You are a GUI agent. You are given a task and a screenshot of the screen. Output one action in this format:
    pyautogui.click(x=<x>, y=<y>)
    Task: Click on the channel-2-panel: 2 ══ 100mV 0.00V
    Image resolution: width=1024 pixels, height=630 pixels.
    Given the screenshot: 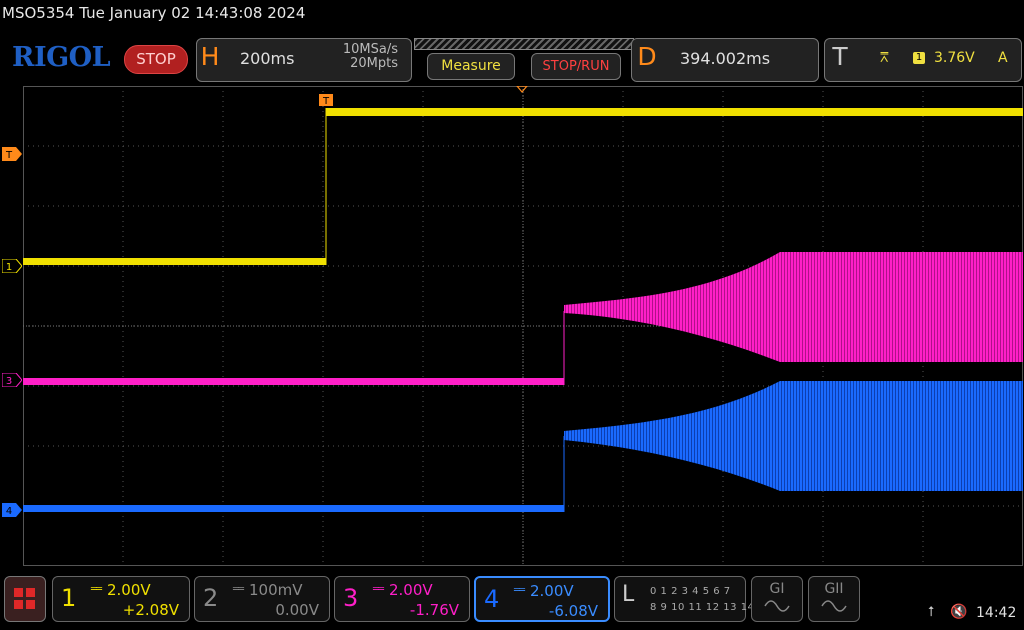 What is the action you would take?
    pyautogui.click(x=262, y=599)
    